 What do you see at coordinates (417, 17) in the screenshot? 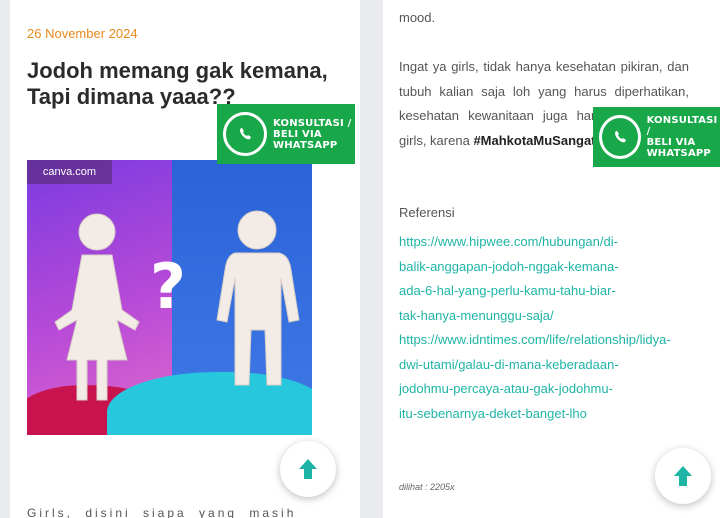
I see `paragraph-end-mood: mood.` at bounding box center [417, 17].